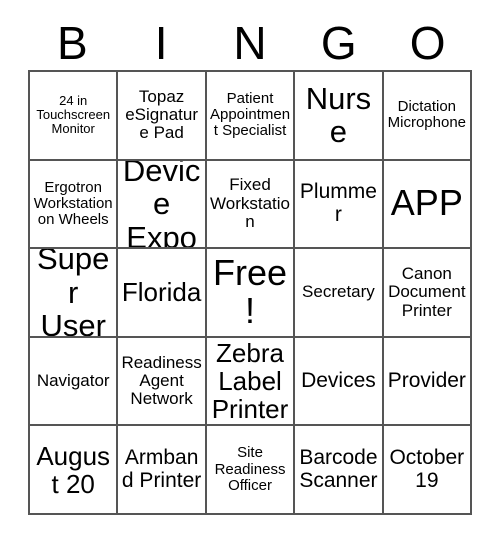 This screenshot has width=500, height=544. I want to click on bingo-cell: Readiness Agent Network, so click(162, 382).